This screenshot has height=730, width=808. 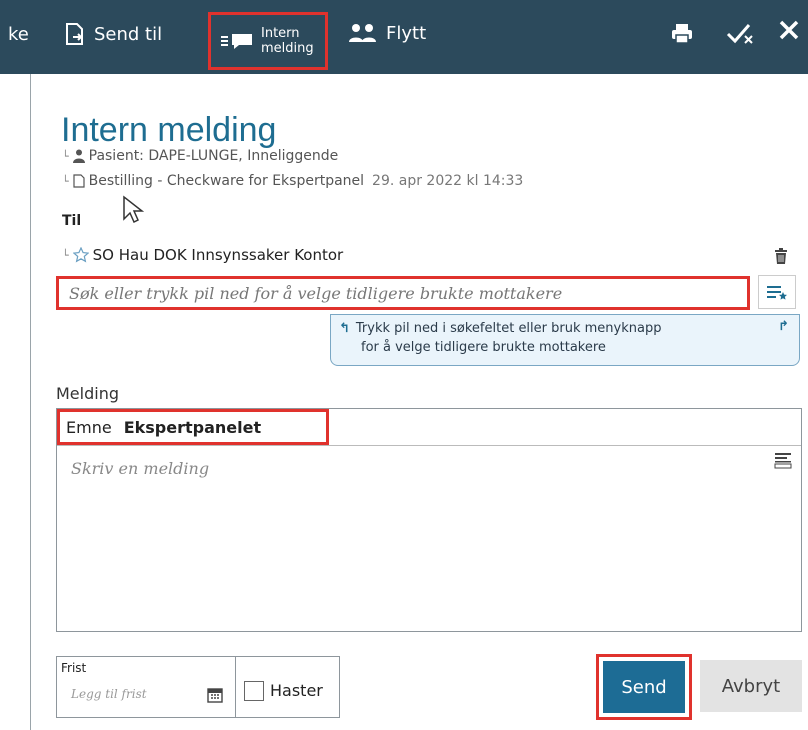 I want to click on arrow-up-right-icon: ↱, so click(x=783, y=326).